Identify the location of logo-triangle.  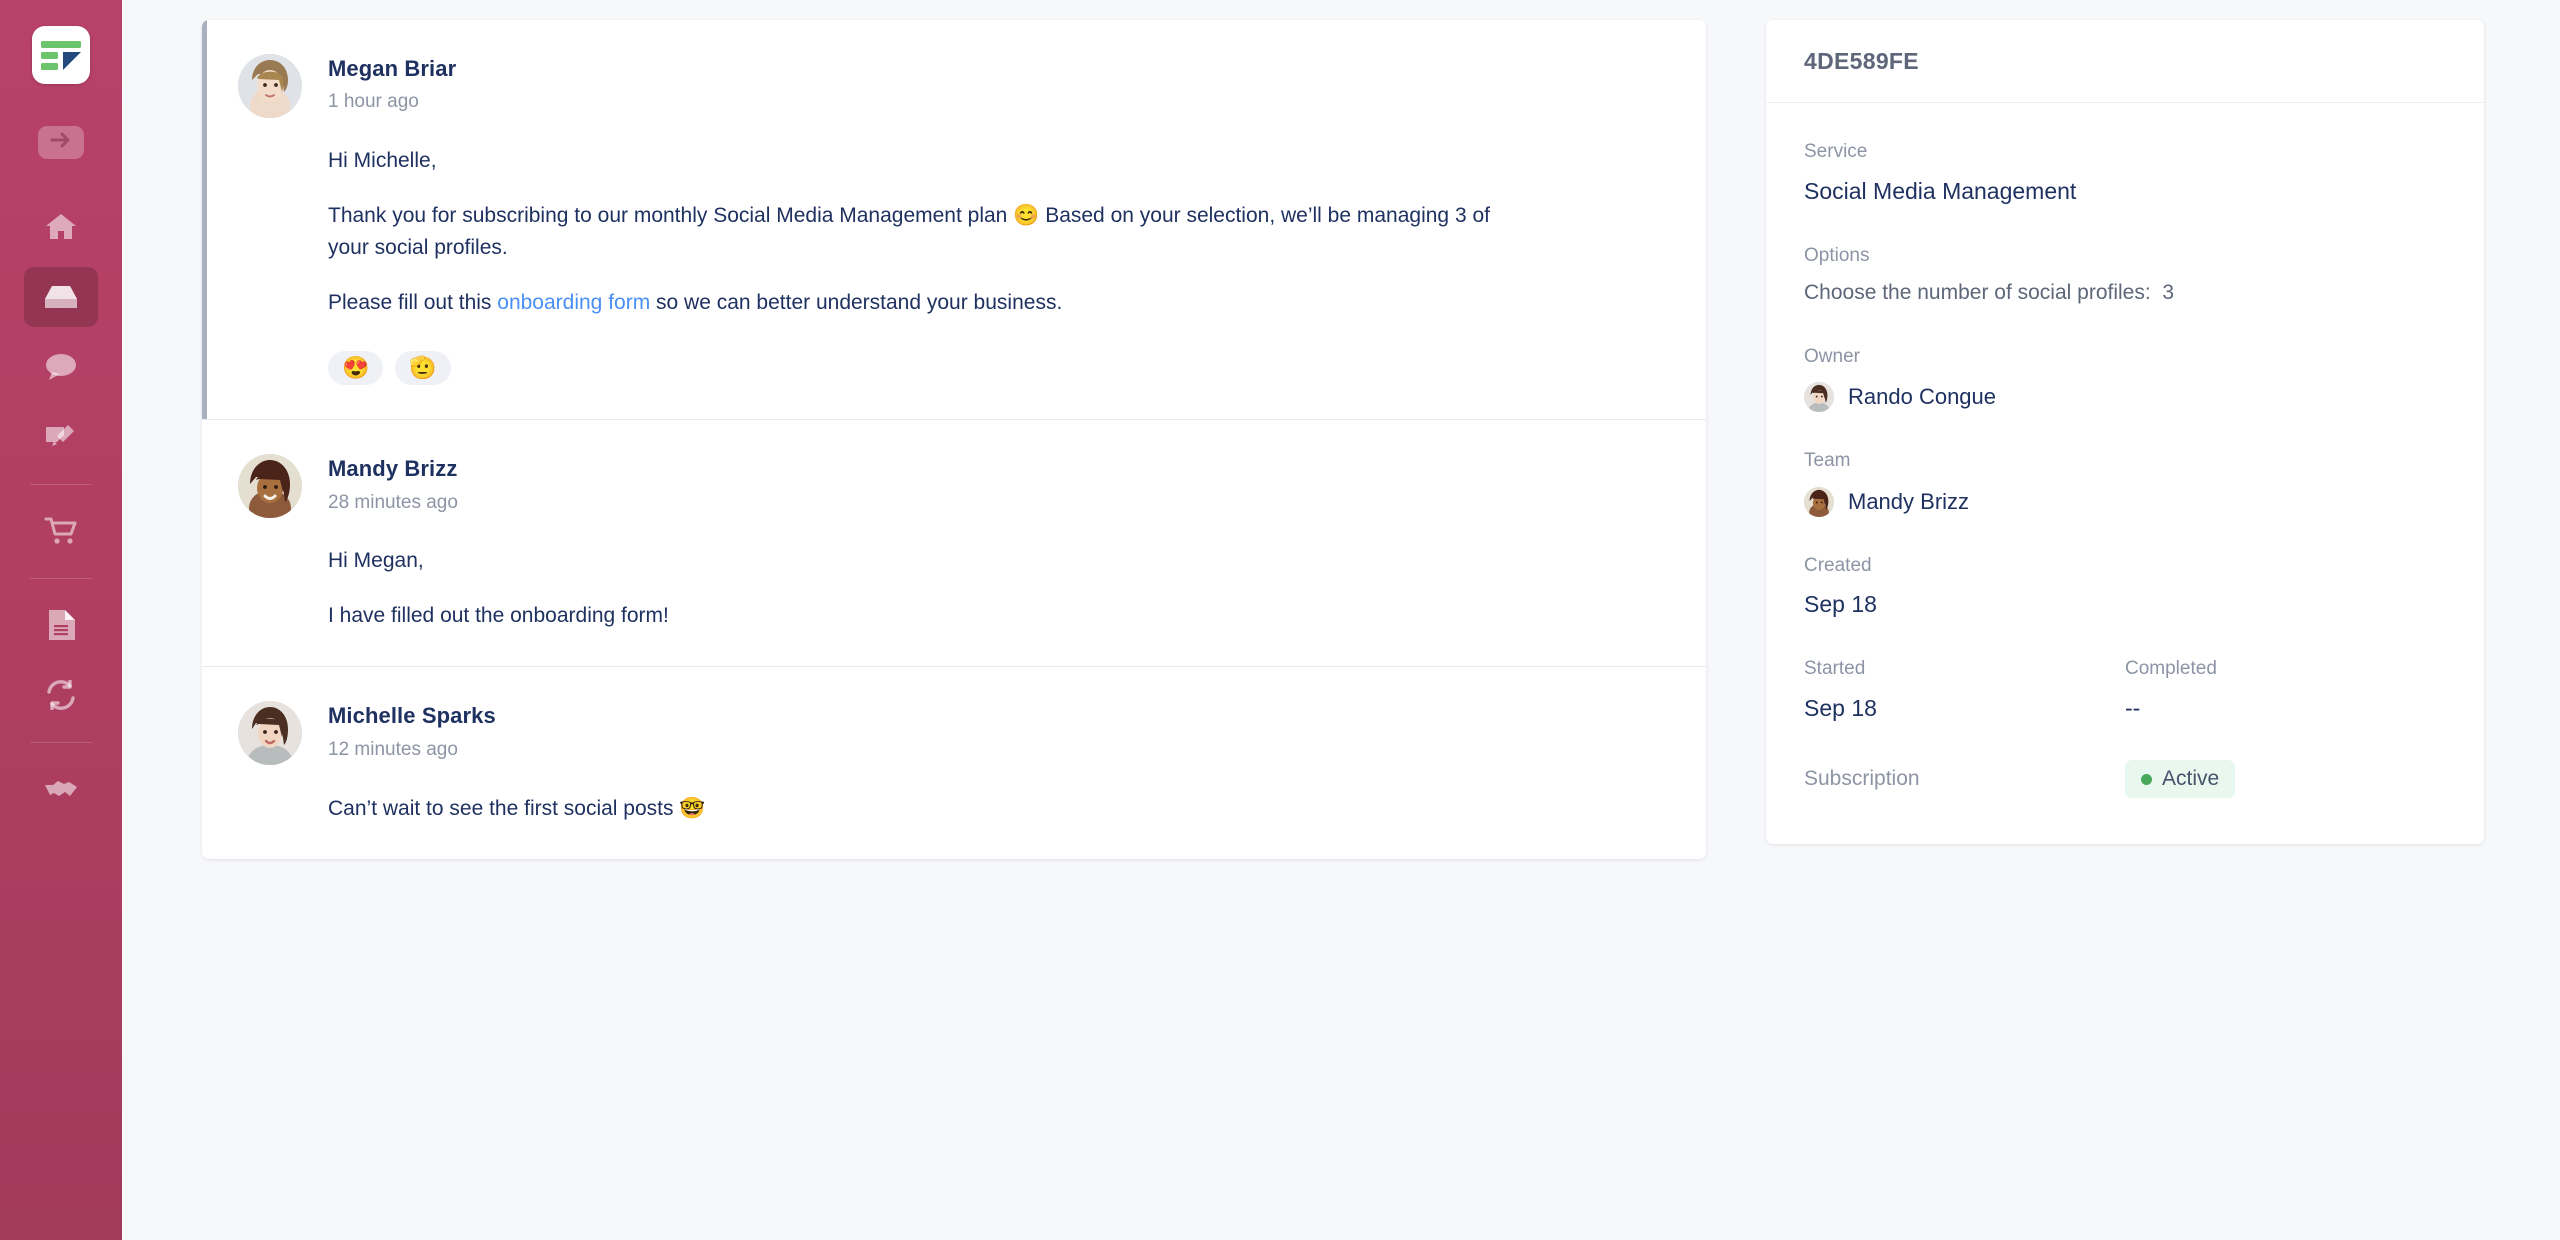
(72, 60).